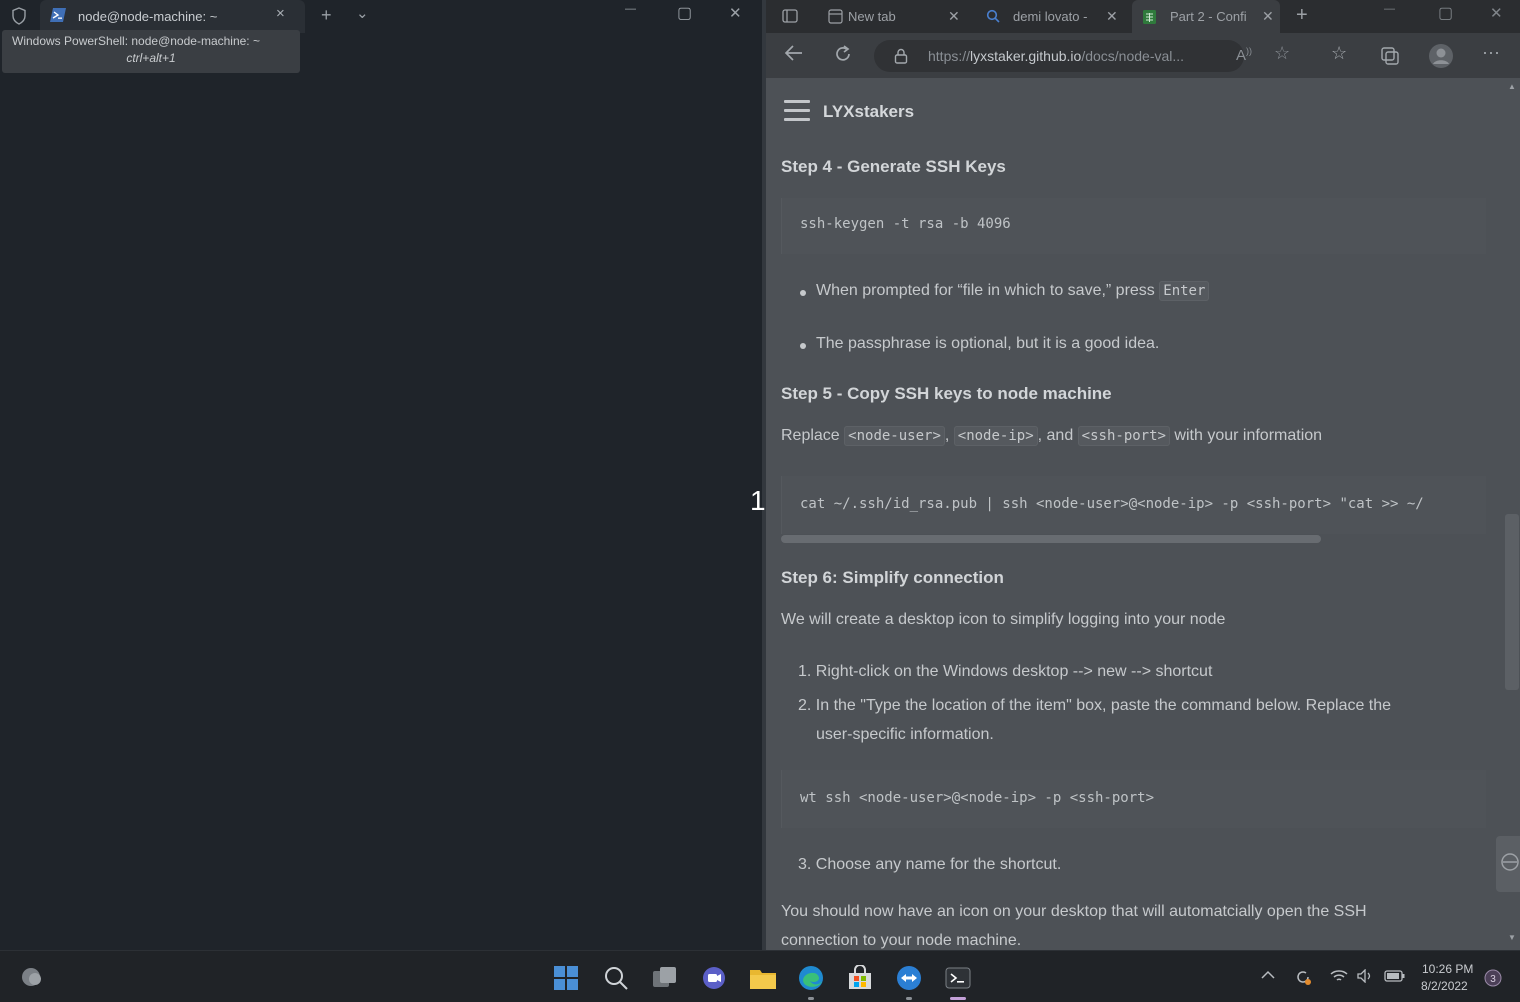 The image size is (1520, 1002). I want to click on weather-icon, so click(32, 979).